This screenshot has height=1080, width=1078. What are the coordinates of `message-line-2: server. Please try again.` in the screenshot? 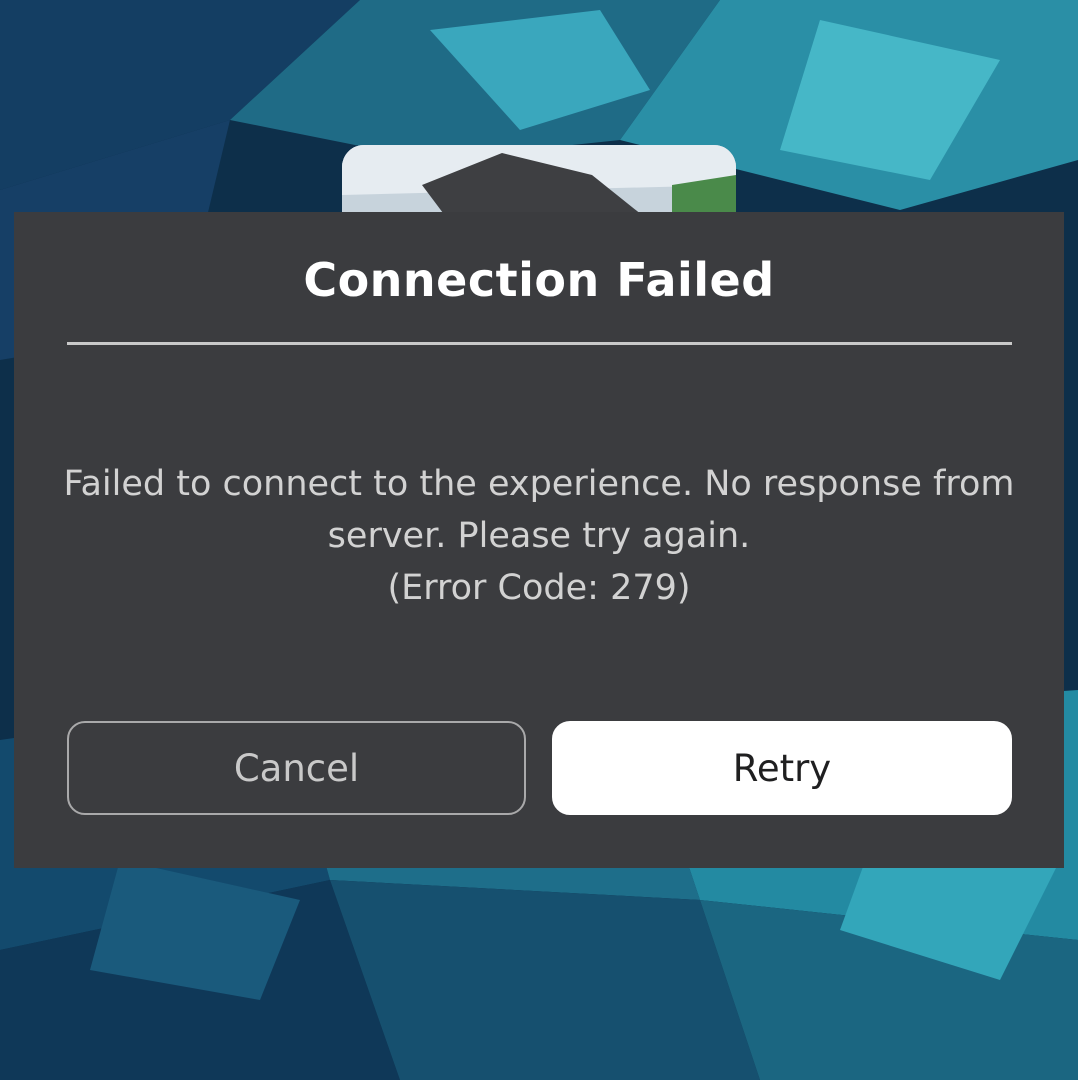 It's located at (539, 536).